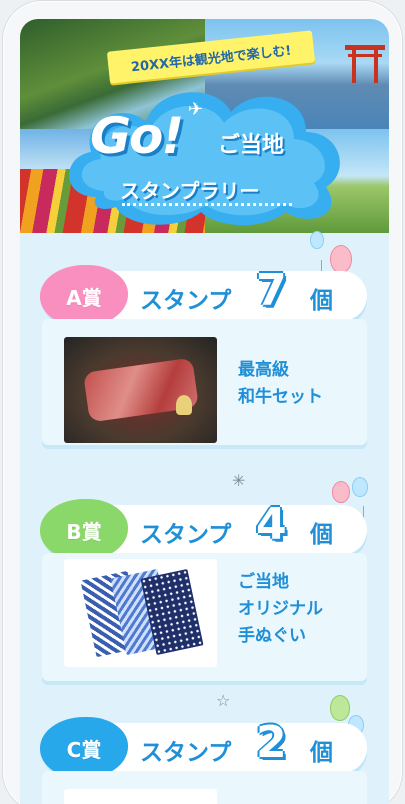  Describe the element at coordinates (223, 700) in the screenshot. I see `star-sparkle-icon: ☆` at that location.